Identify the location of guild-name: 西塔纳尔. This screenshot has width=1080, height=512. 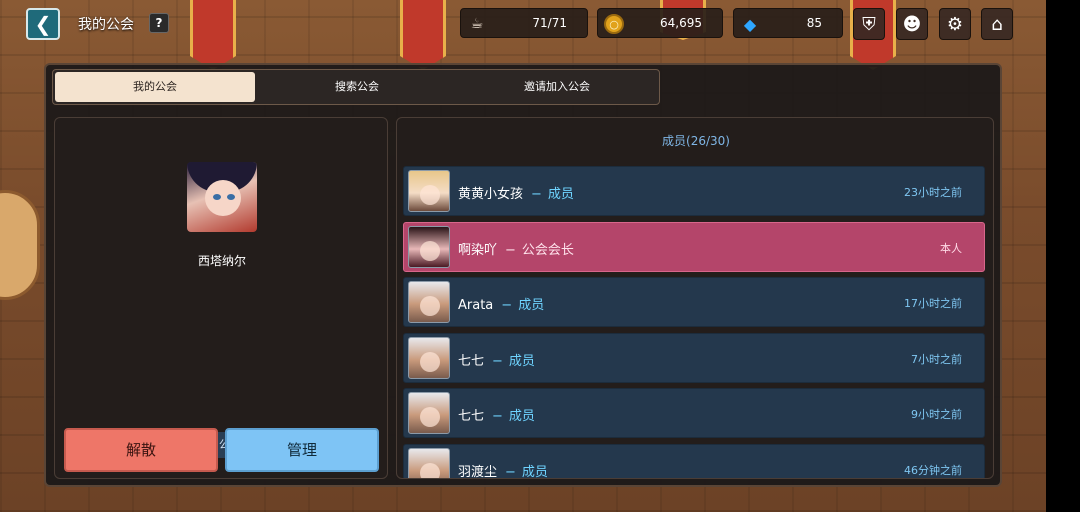
(221, 261).